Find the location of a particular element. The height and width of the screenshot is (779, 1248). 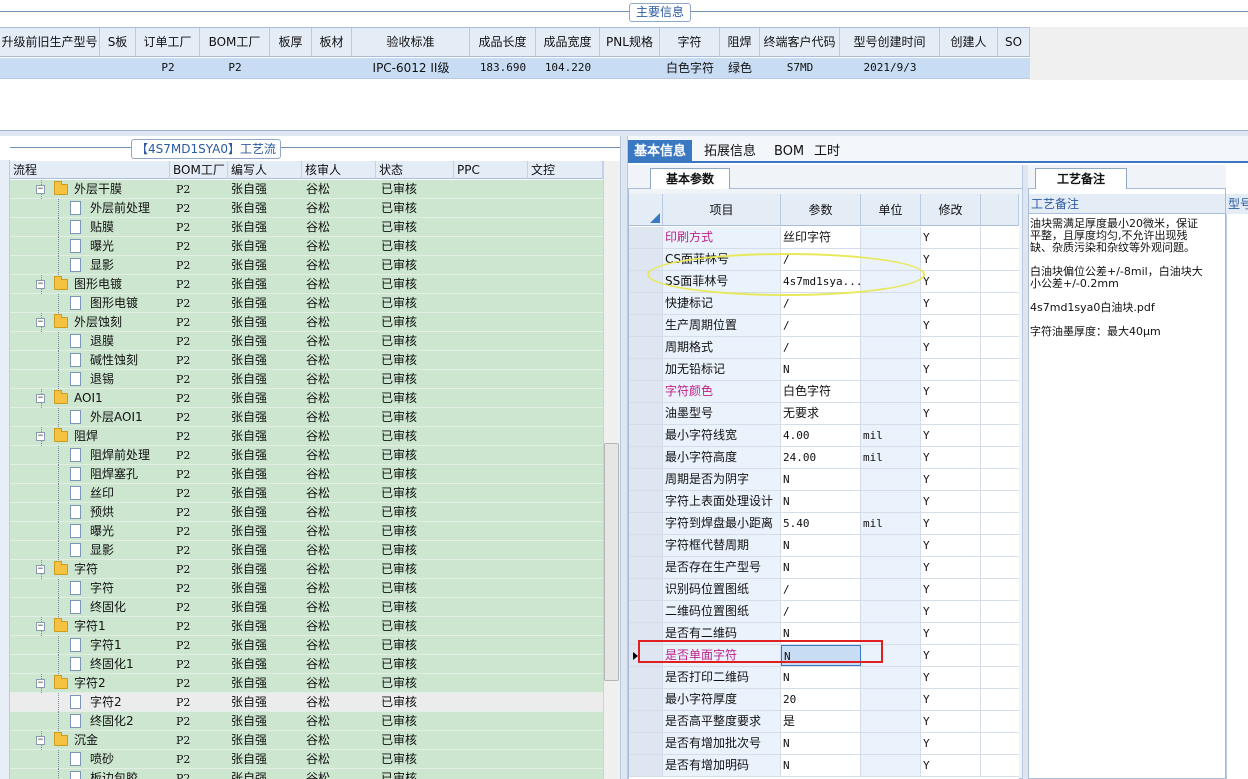

tab-process-notes: 工艺备注 is located at coordinates (1081, 178).